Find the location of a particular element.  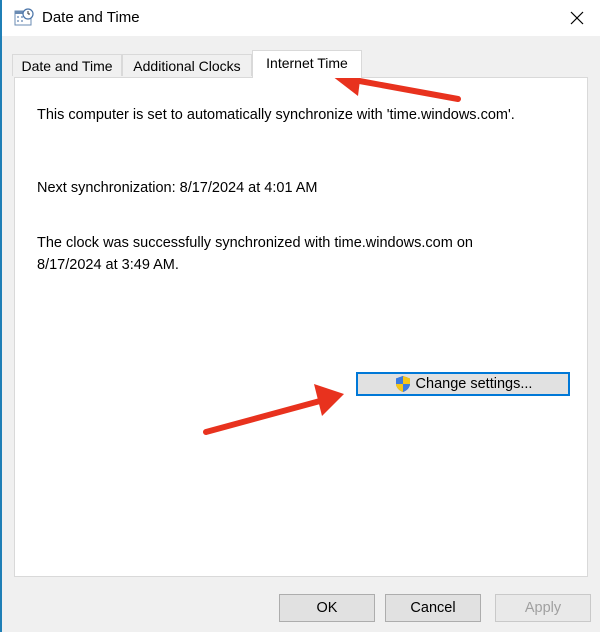

title-bar: Date and Time is located at coordinates (301, 18).